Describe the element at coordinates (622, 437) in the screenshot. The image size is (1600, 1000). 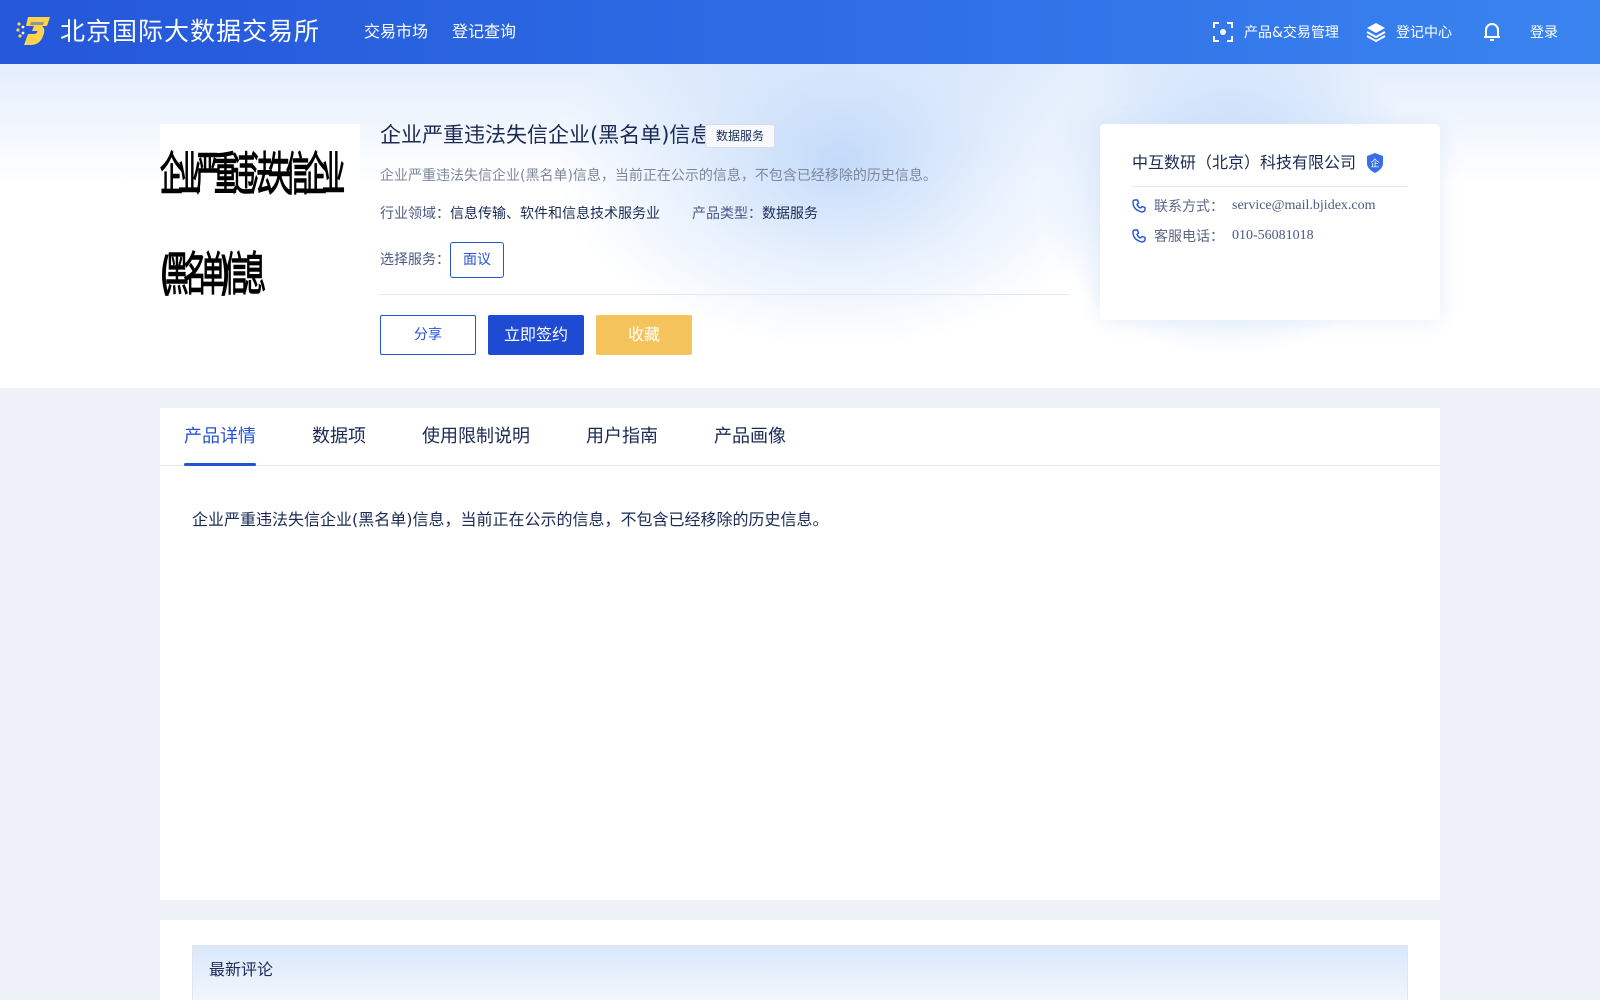
I see `tab-user-guide: 用户指南` at that location.